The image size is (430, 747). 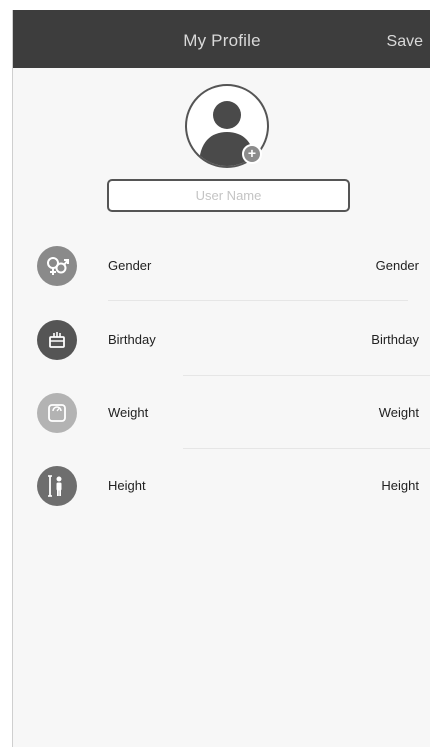 What do you see at coordinates (57, 413) in the screenshot?
I see `scale-icon` at bounding box center [57, 413].